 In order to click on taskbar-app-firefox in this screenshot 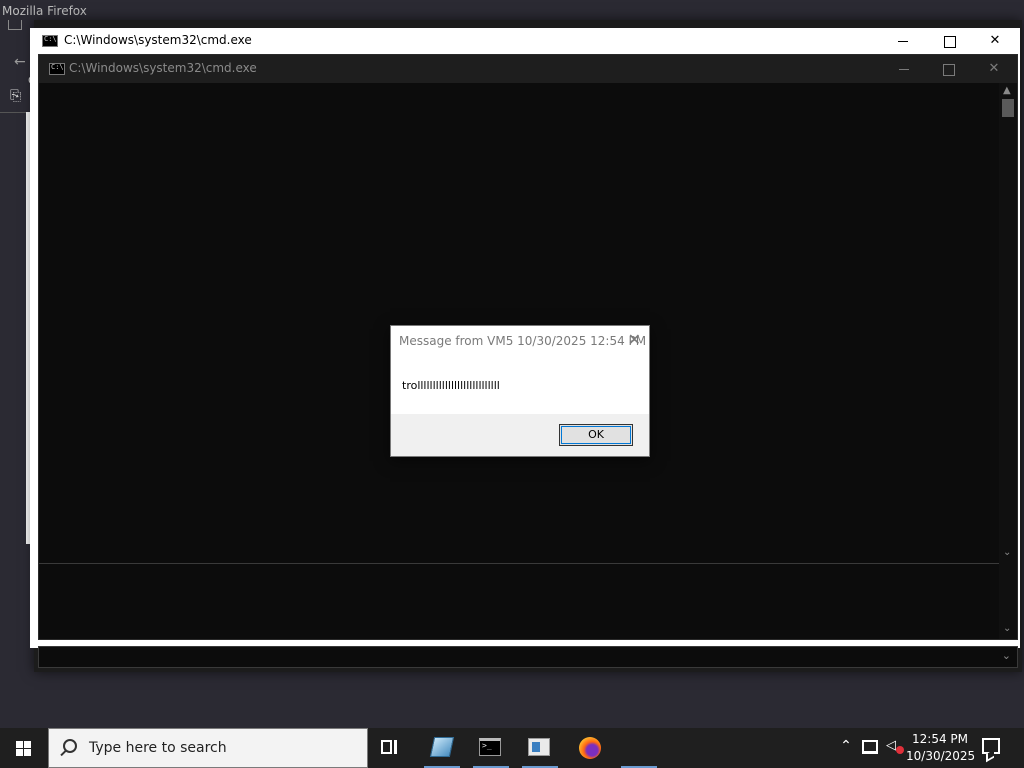, I will do `click(590, 748)`.